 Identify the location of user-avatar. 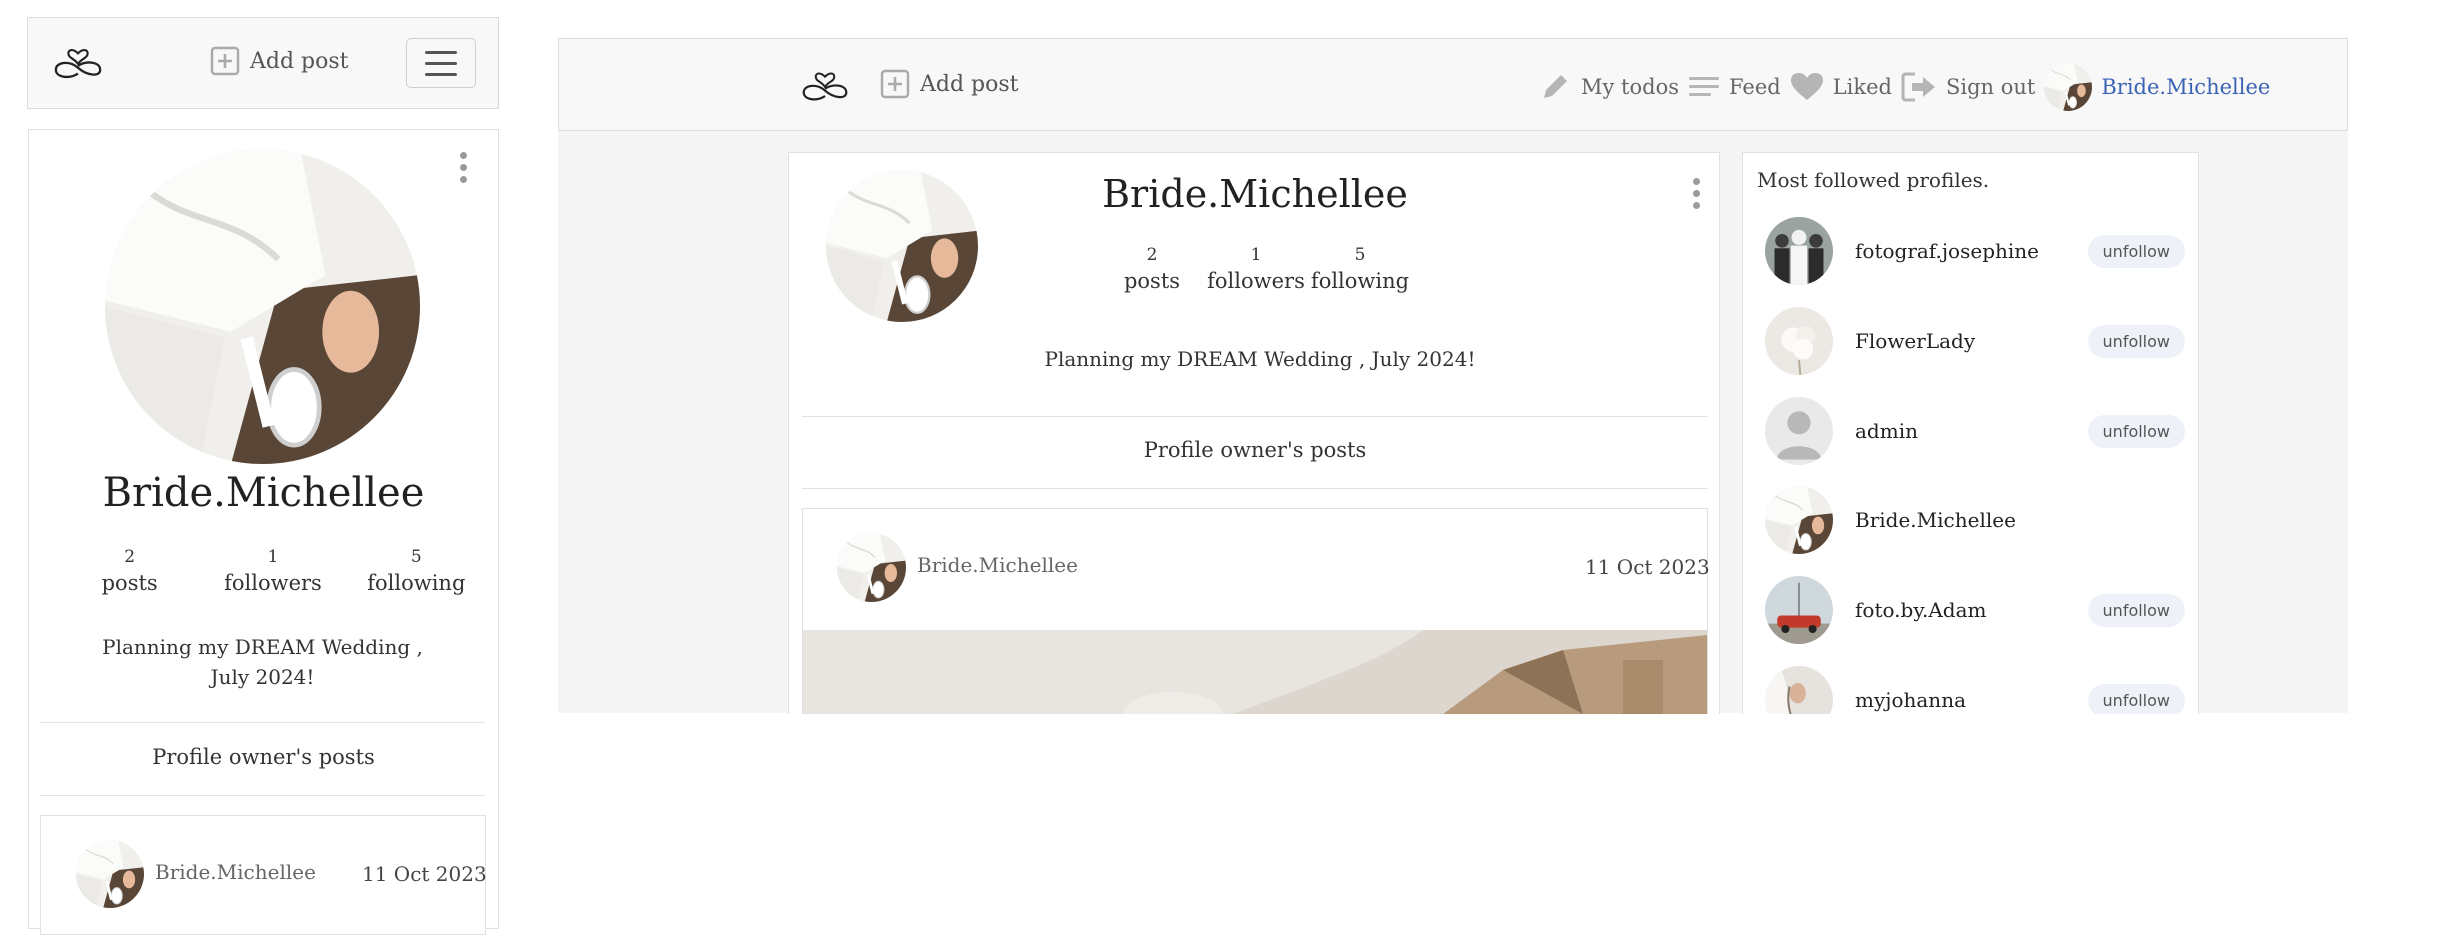
(2068, 87).